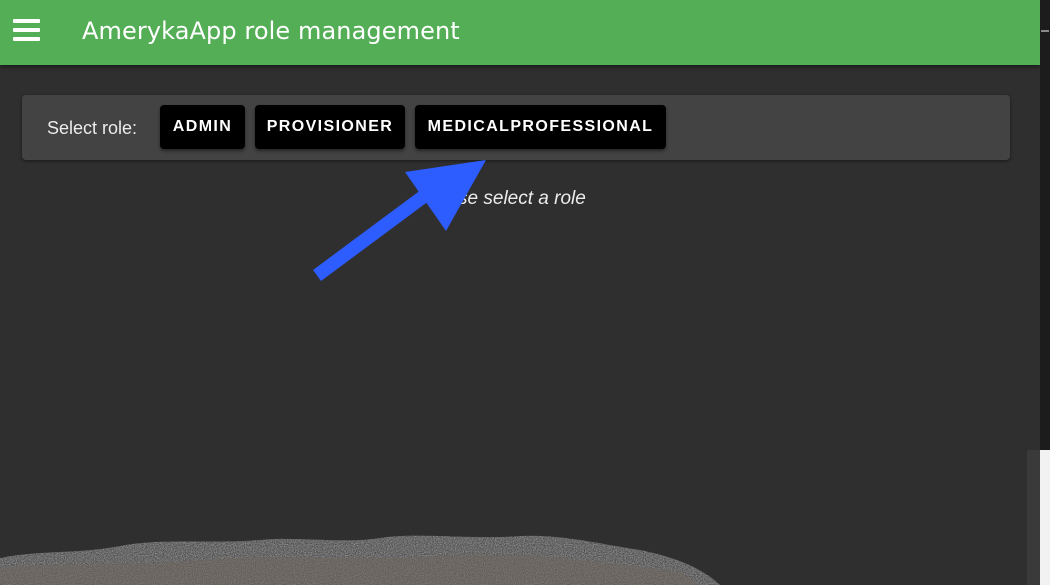 The image size is (1050, 585). Describe the element at coordinates (520, 32) in the screenshot. I see `app-bar: AmerykaApp role management` at that location.